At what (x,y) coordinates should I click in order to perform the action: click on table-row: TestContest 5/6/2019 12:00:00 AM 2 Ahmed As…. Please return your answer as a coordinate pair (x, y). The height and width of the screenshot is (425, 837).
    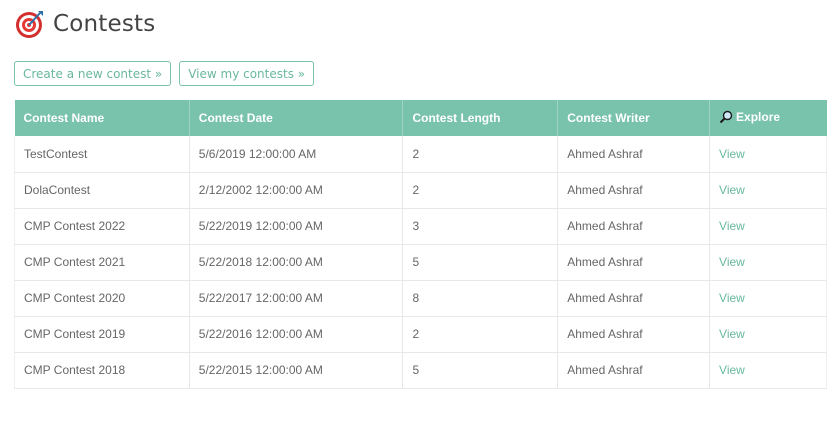
    Looking at the image, I should click on (420, 154).